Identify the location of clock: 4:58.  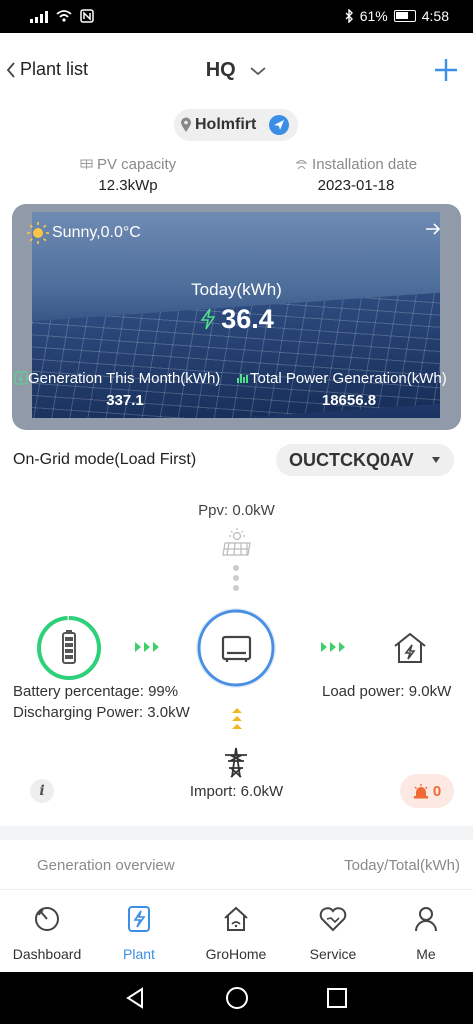
(435, 16).